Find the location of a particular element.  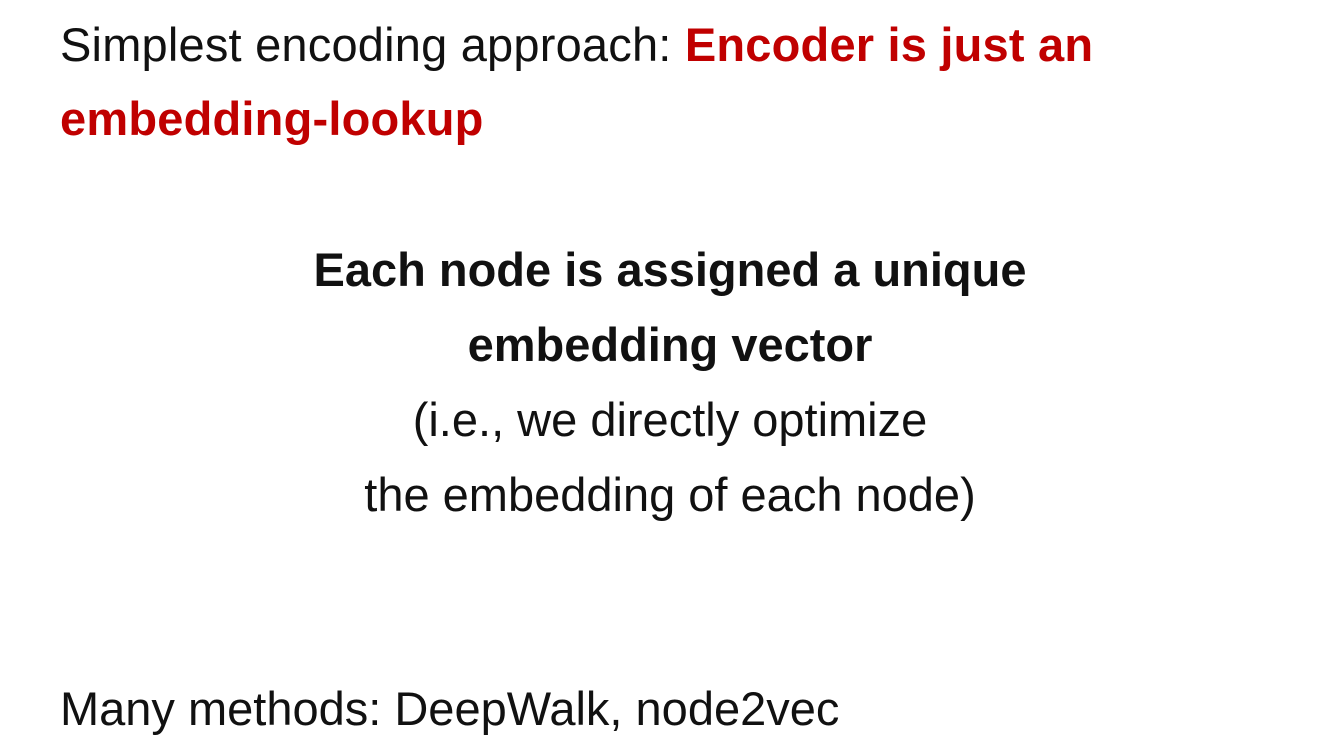

statement-line-4: the embedding of each node) is located at coordinates (670, 494).